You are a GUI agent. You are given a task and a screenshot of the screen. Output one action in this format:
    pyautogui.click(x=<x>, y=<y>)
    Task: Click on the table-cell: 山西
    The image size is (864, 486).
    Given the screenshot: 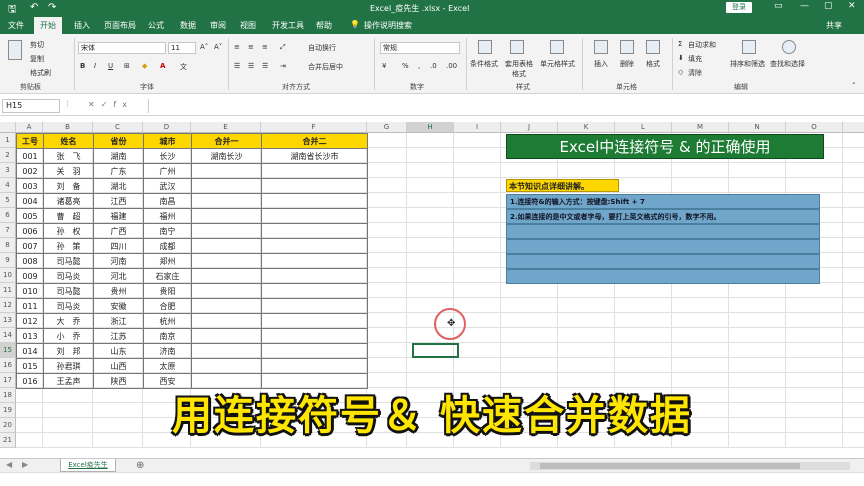 What is the action you would take?
    pyautogui.click(x=118, y=366)
    